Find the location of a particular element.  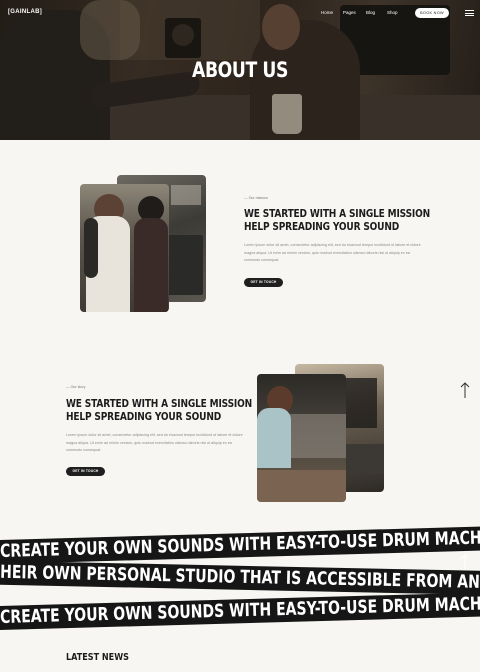

studio-photo-front is located at coordinates (124, 248).